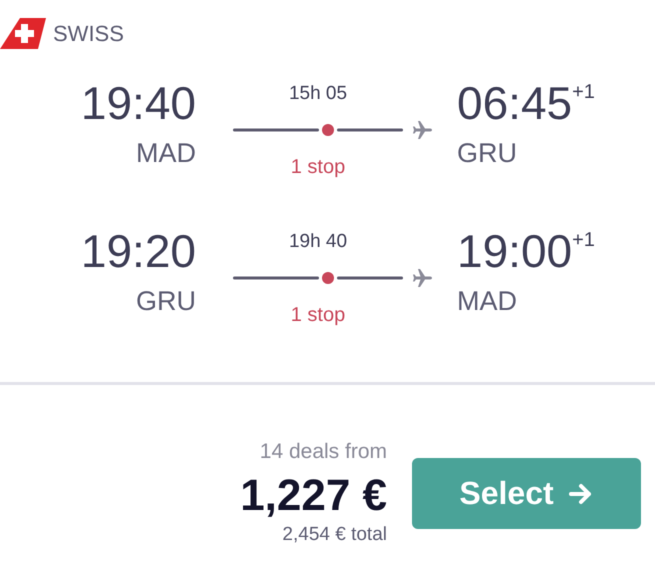  I want to click on arrow-icon, so click(581, 494).